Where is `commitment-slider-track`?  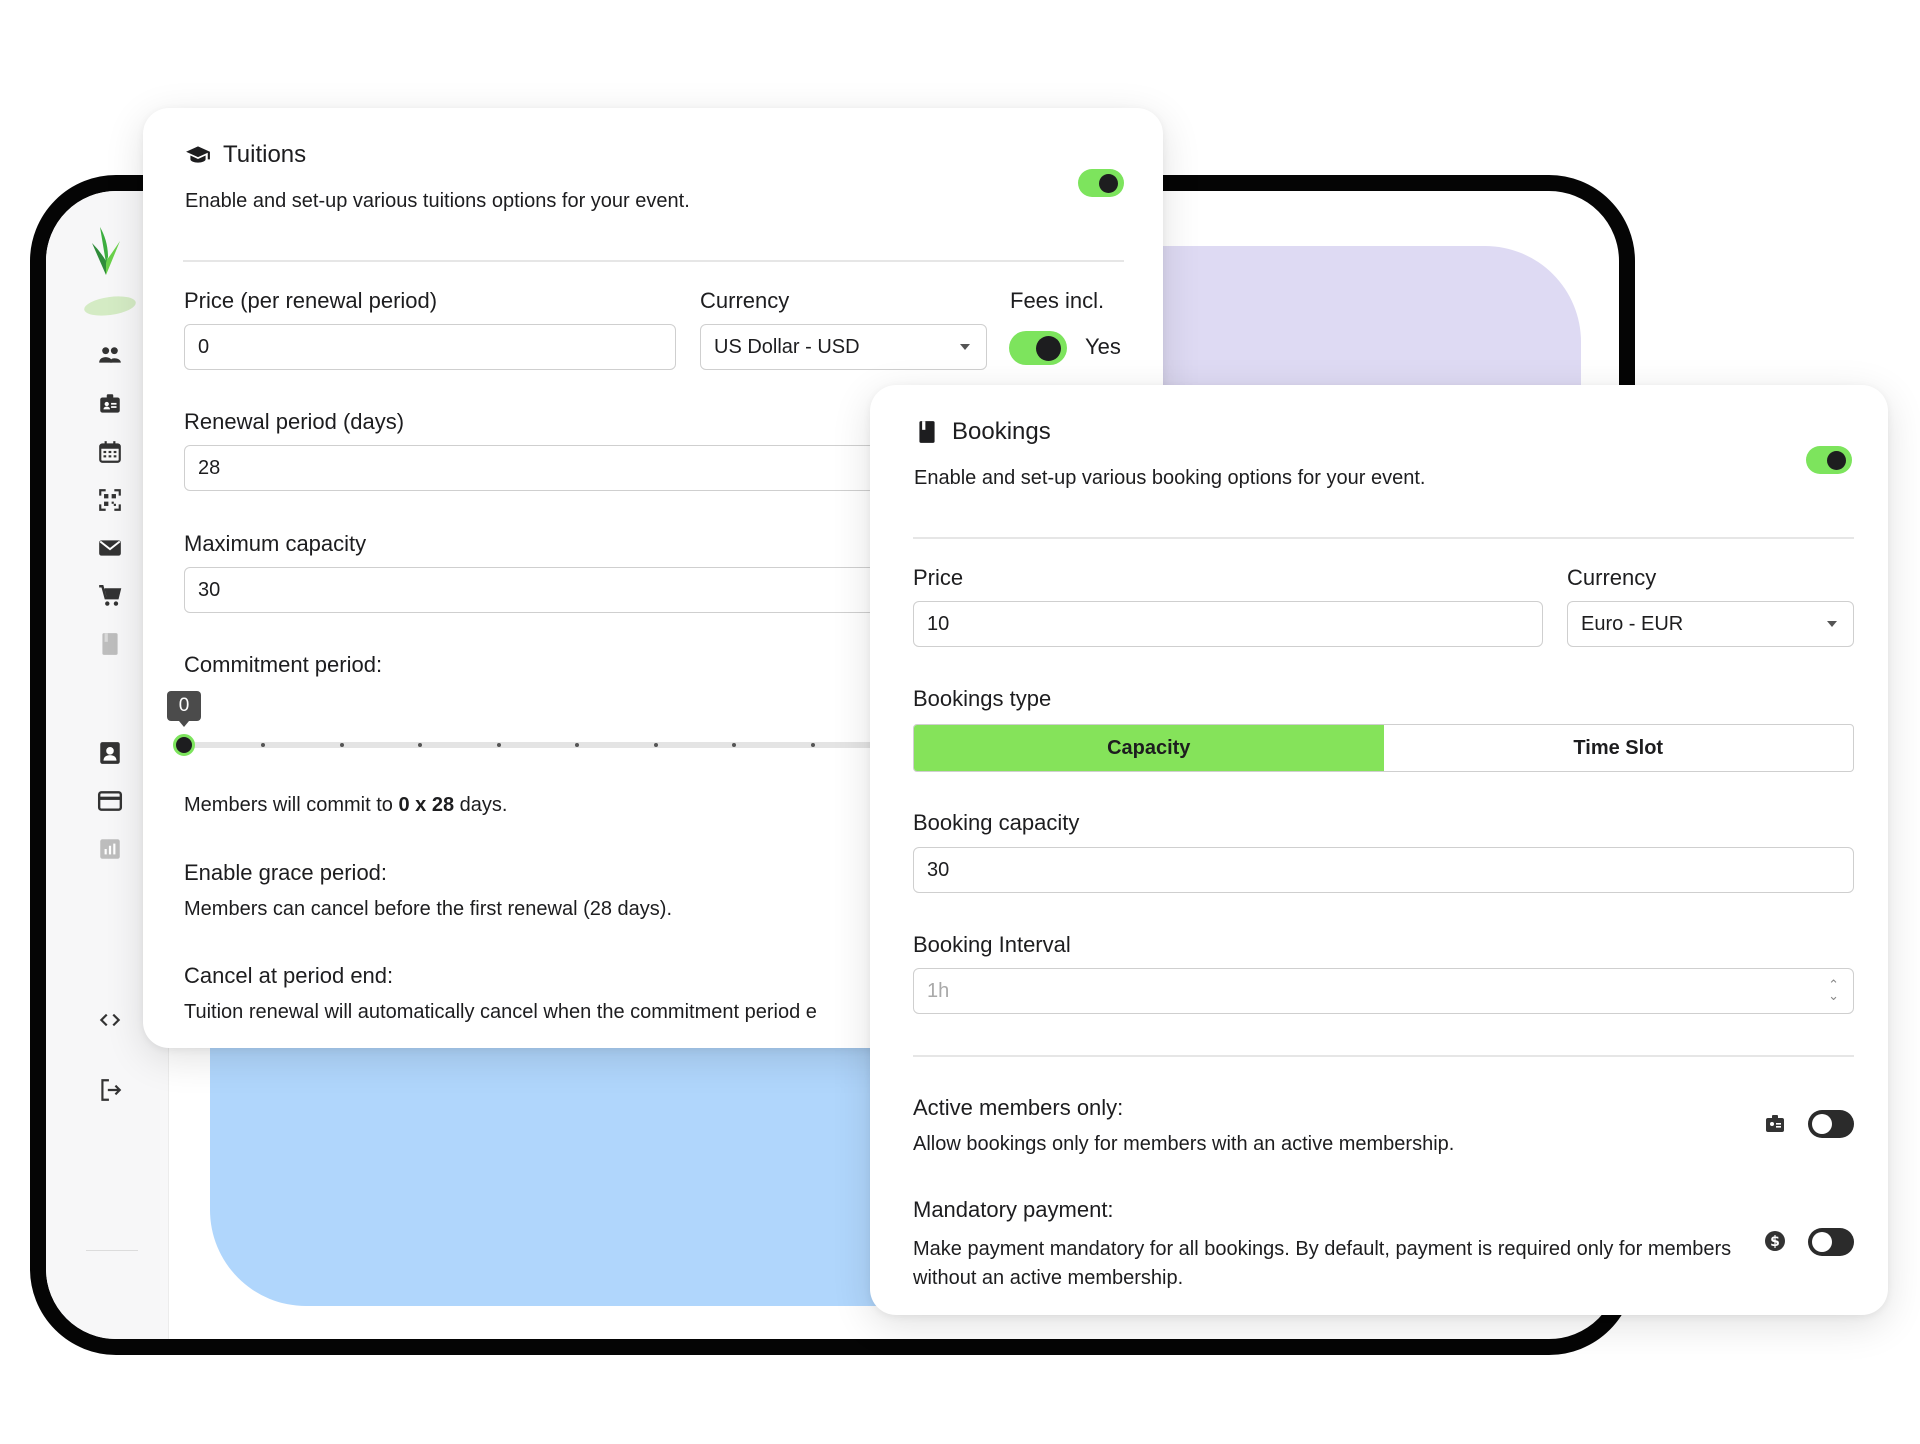 commitment-slider-track is located at coordinates (564, 745).